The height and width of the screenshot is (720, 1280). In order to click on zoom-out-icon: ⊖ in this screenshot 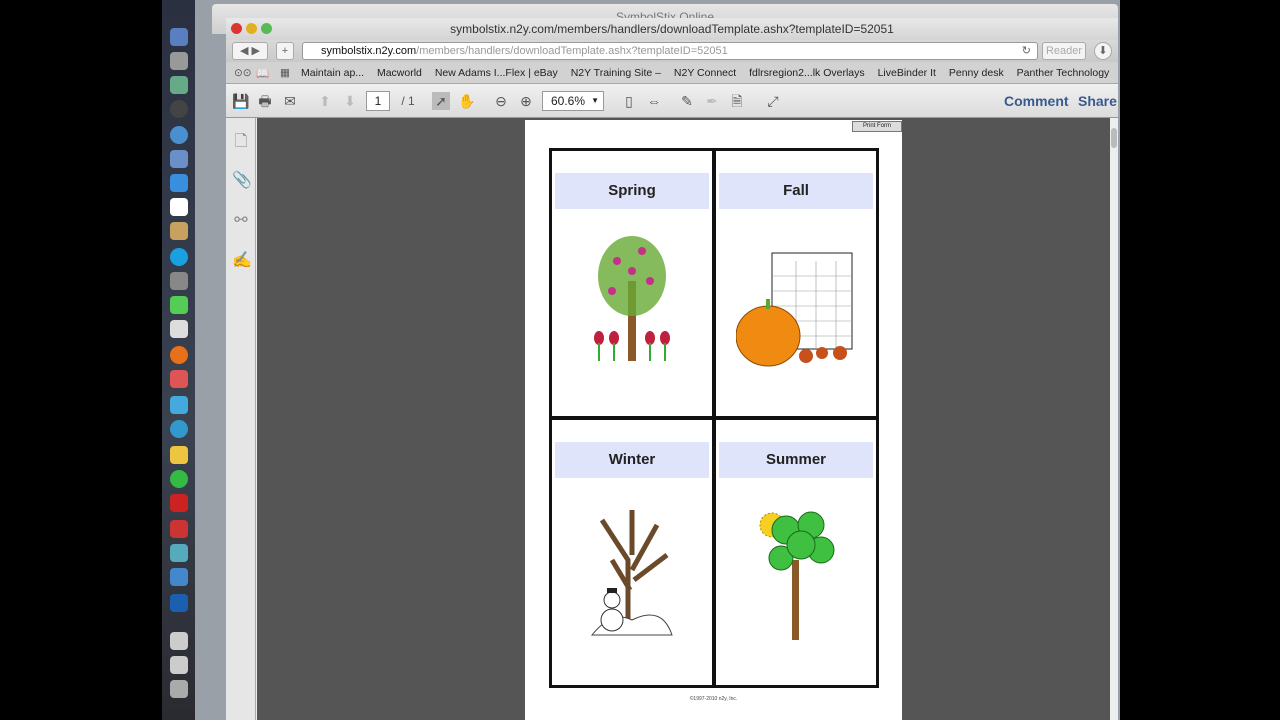, I will do `click(501, 101)`.